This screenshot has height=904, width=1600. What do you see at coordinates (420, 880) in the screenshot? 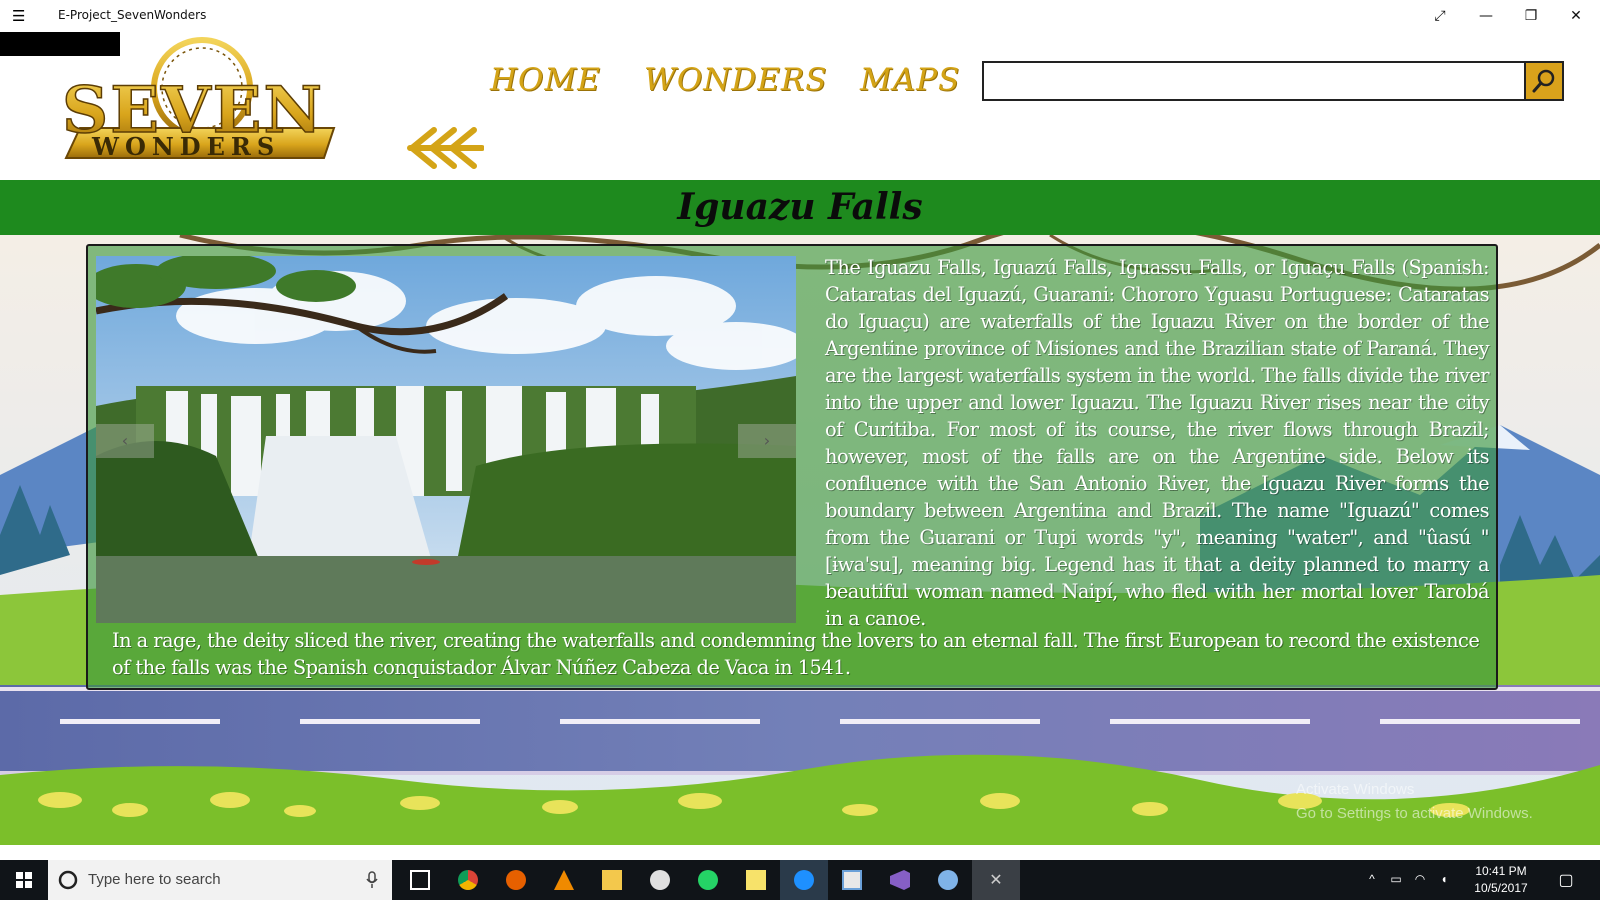
I see `task-view-icon` at bounding box center [420, 880].